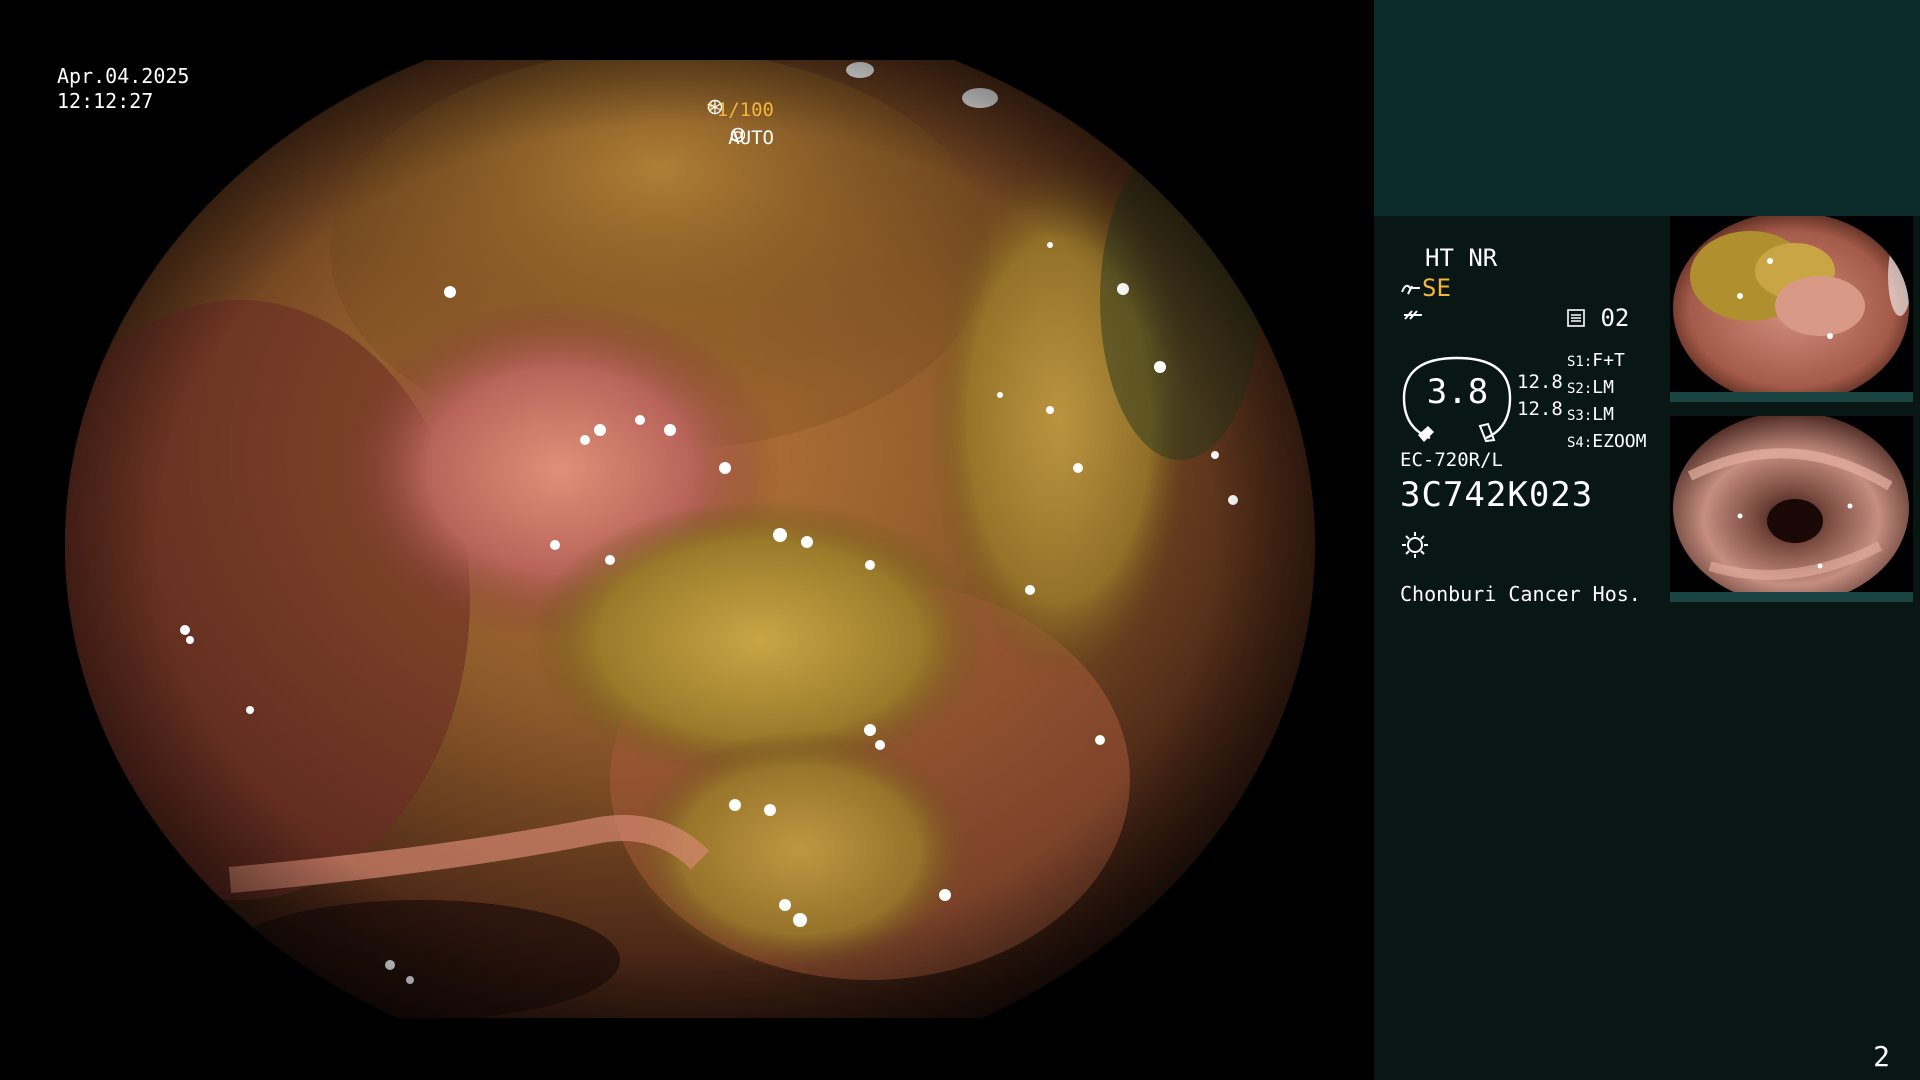 Image resolution: width=1920 pixels, height=1080 pixels. Describe the element at coordinates (1410, 289) in the screenshot. I see `structure-enhance-icon` at that location.